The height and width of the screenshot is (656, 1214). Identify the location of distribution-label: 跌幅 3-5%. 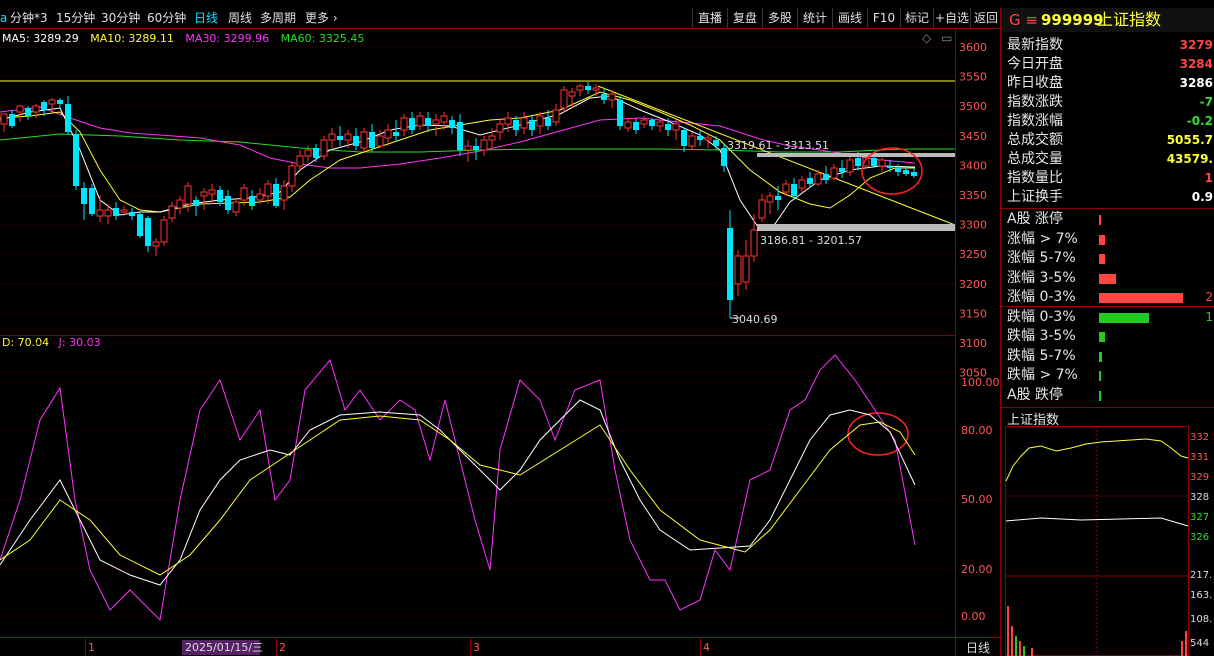
(1041, 336).